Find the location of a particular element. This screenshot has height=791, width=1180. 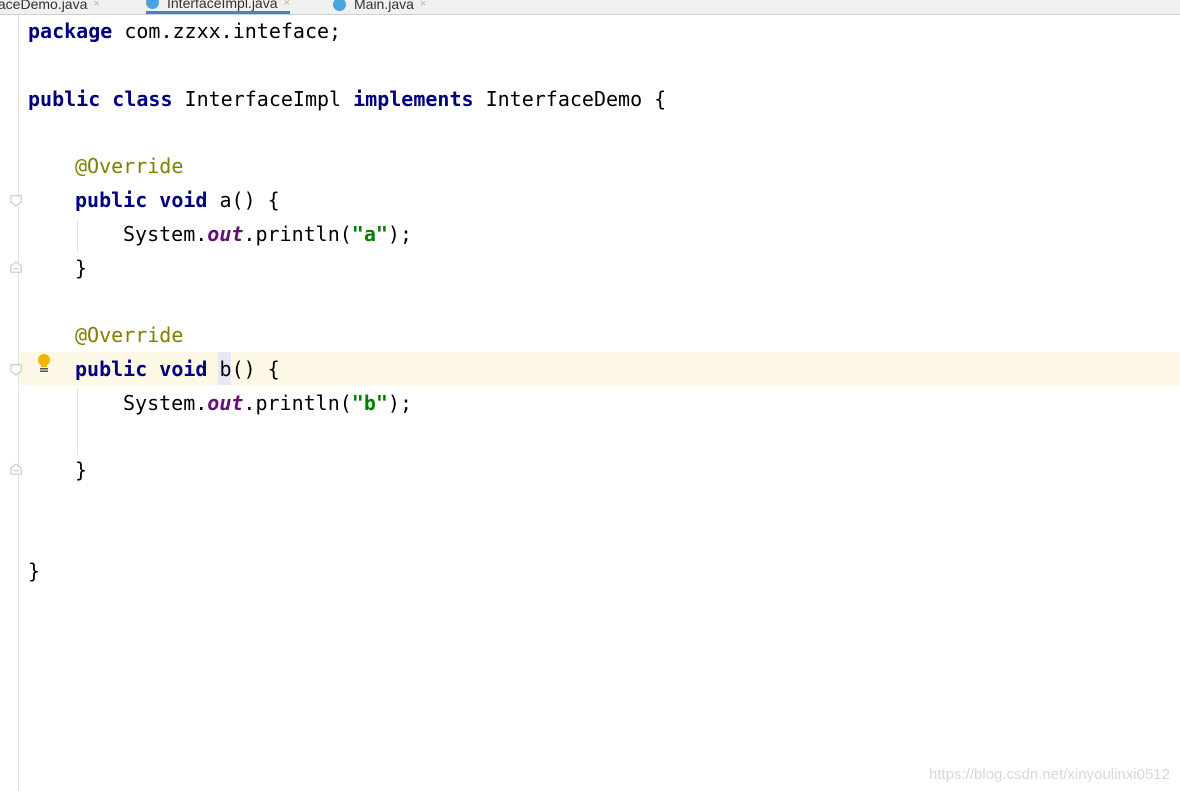

watermark: https://blog.csdn.net/xinyoulinxi0512 is located at coordinates (1049, 774).